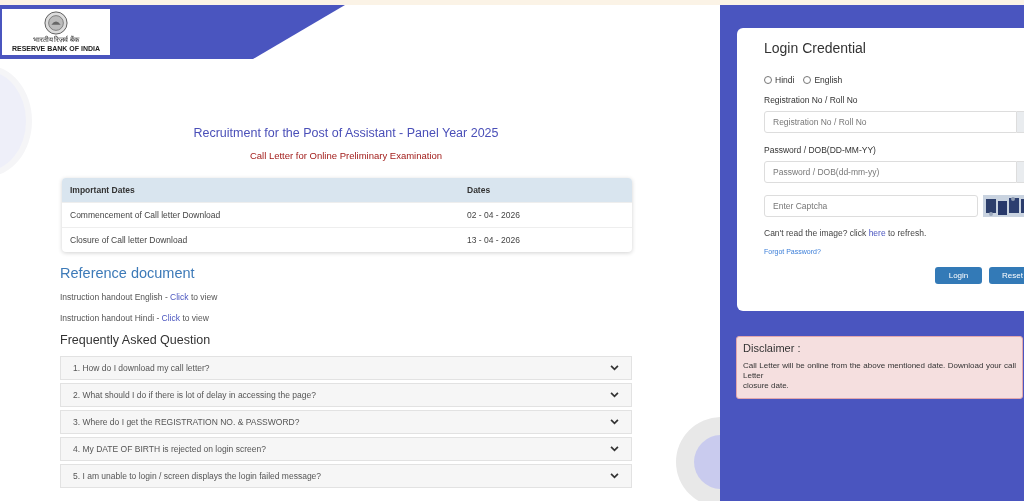 The width and height of the screenshot is (1024, 501). I want to click on disclaimer-title: Disclaimer :, so click(772, 348).